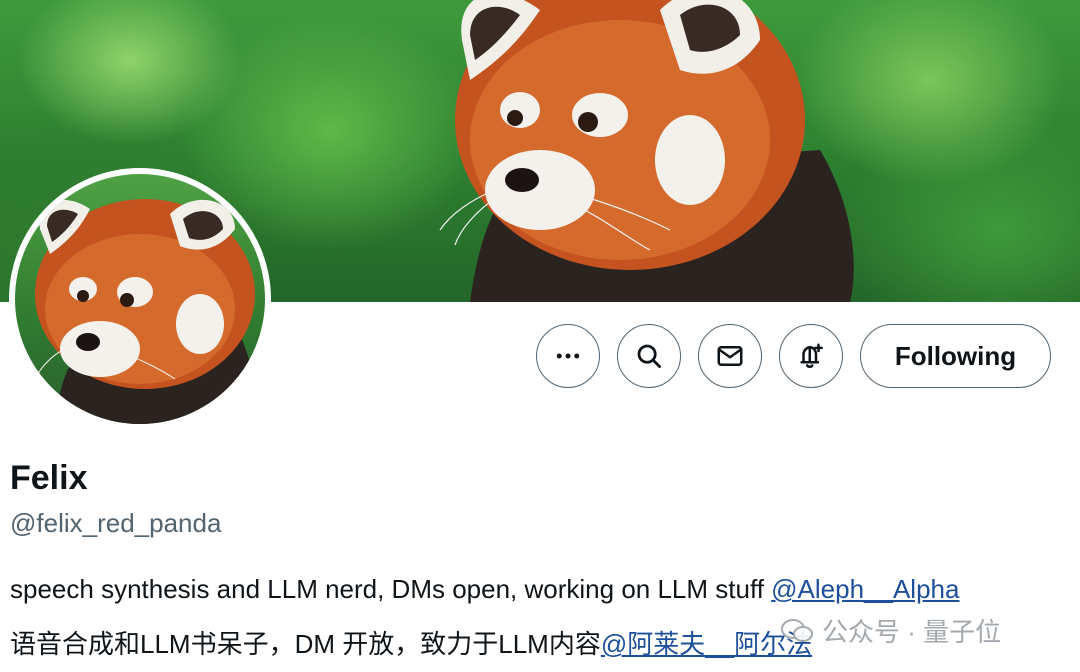  I want to click on profile-handle: @felix_red_panda, so click(116, 523).